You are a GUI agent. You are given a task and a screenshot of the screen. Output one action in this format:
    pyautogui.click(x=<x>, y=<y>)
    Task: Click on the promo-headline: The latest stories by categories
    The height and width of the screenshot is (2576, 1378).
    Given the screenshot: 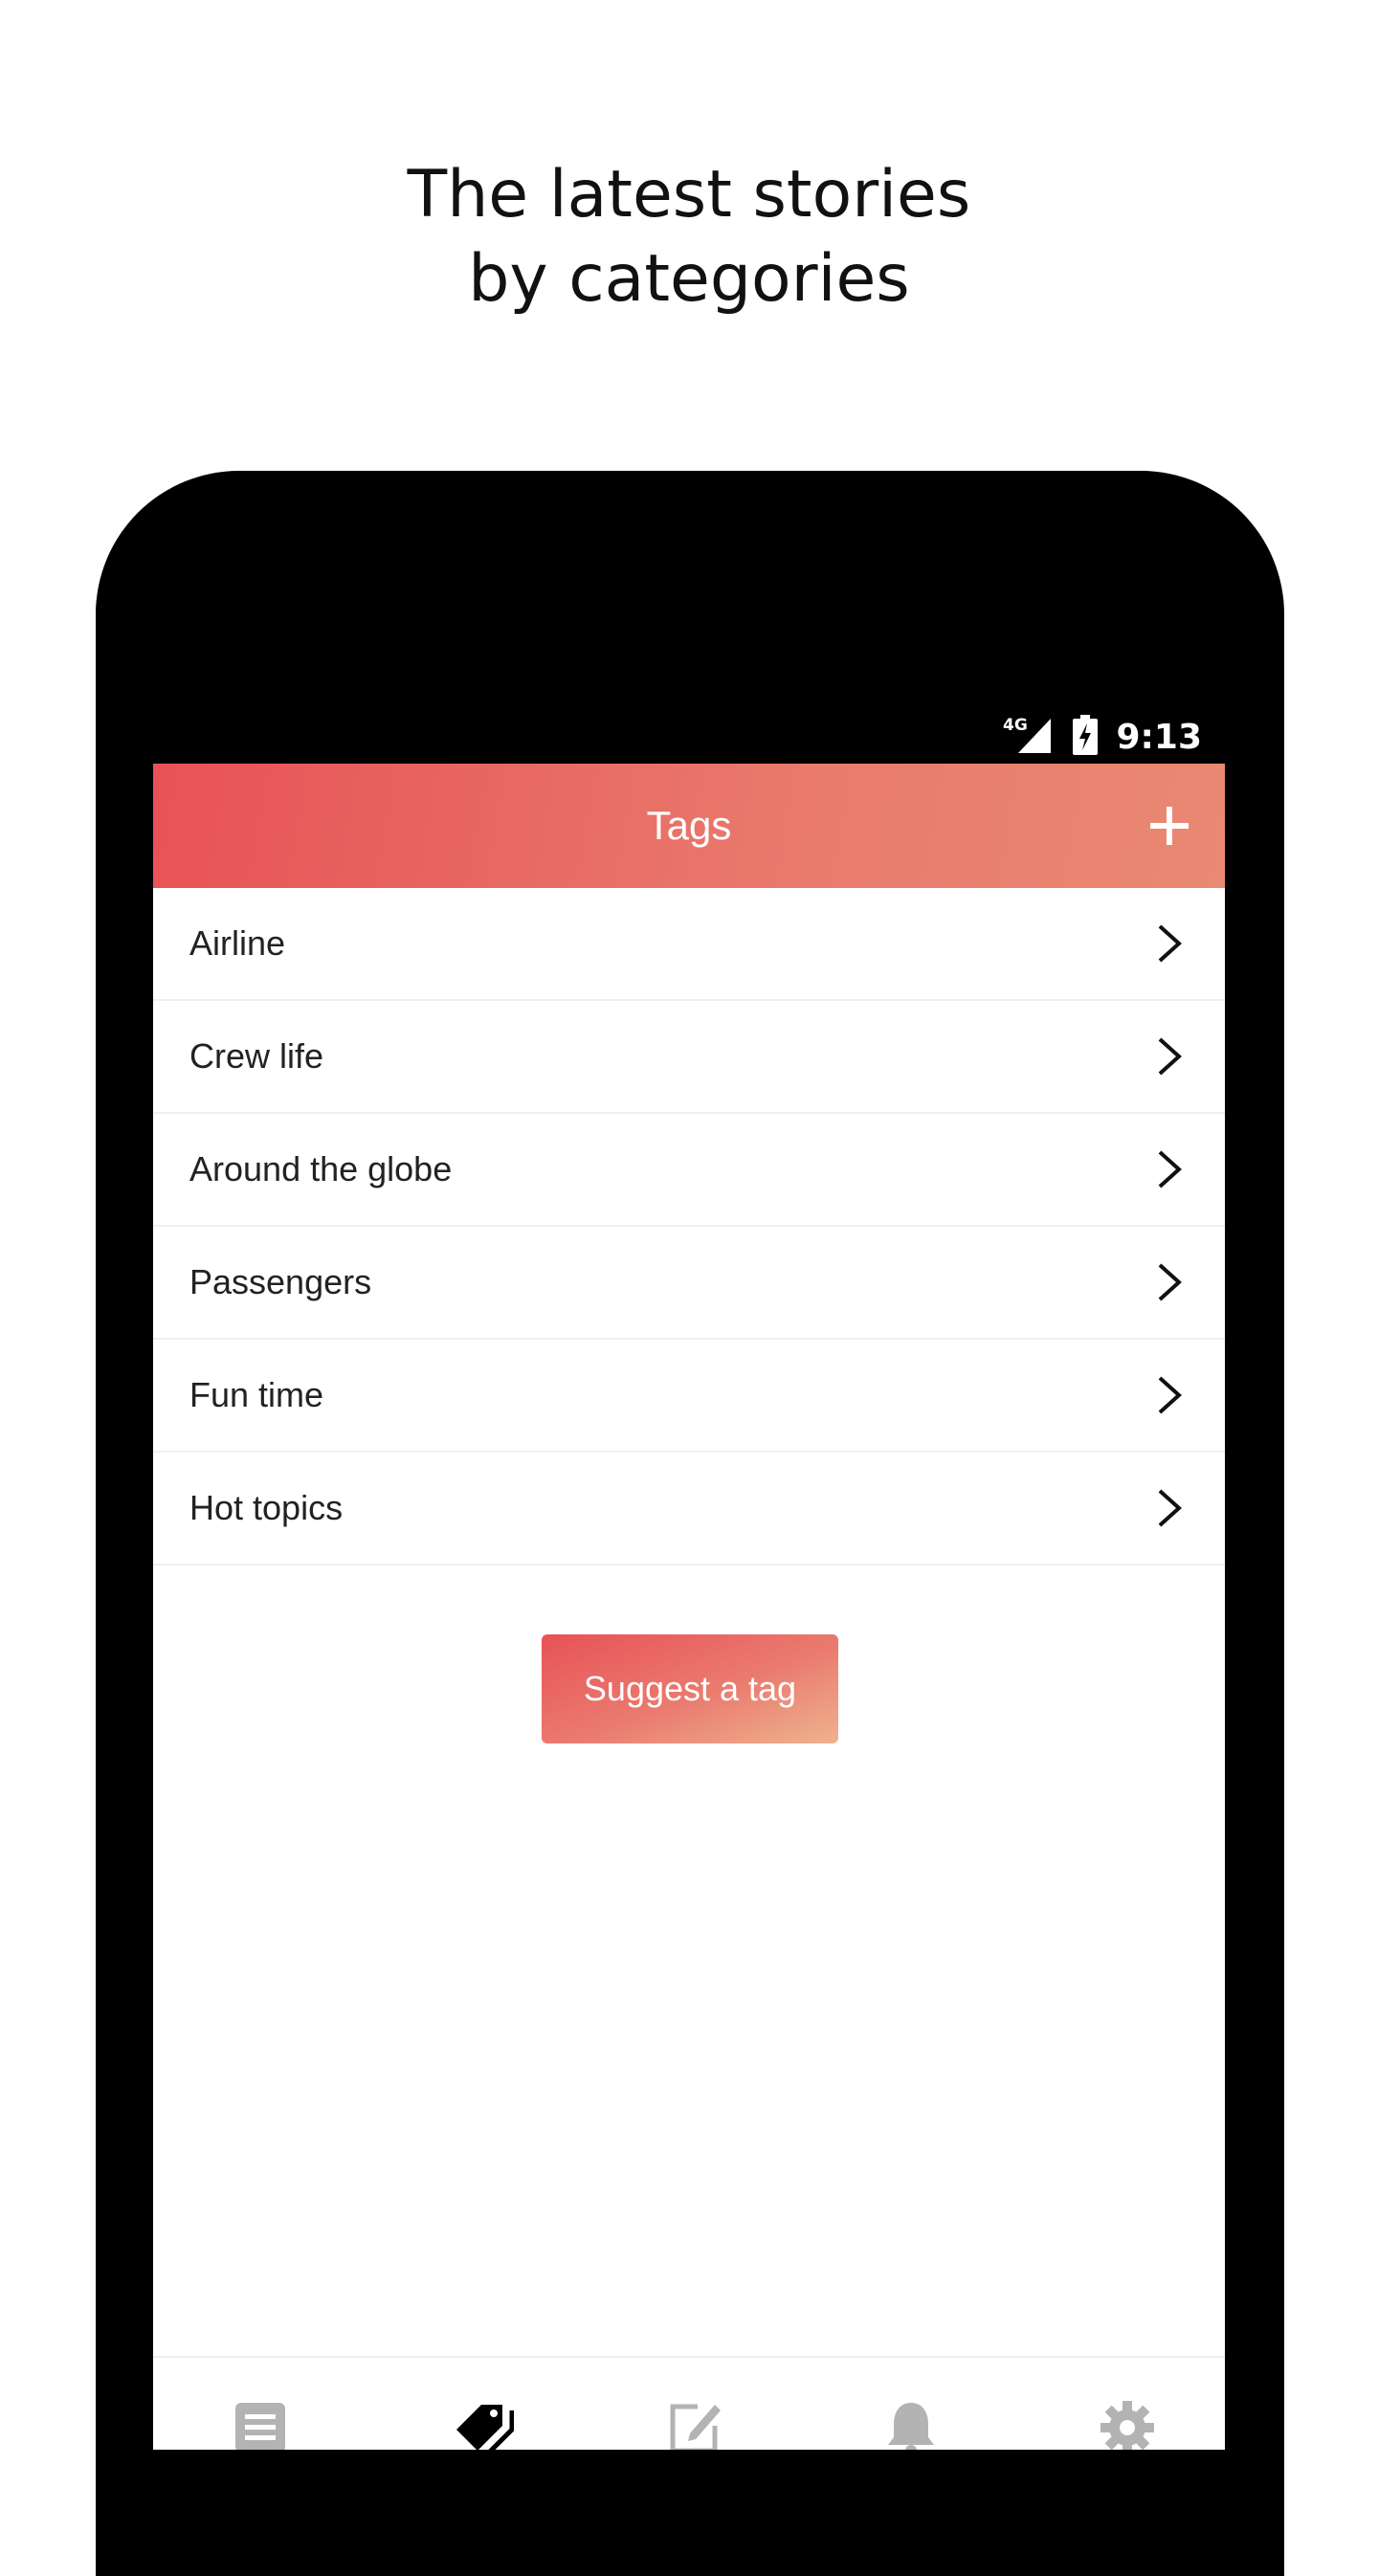 What is the action you would take?
    pyautogui.click(x=689, y=237)
    